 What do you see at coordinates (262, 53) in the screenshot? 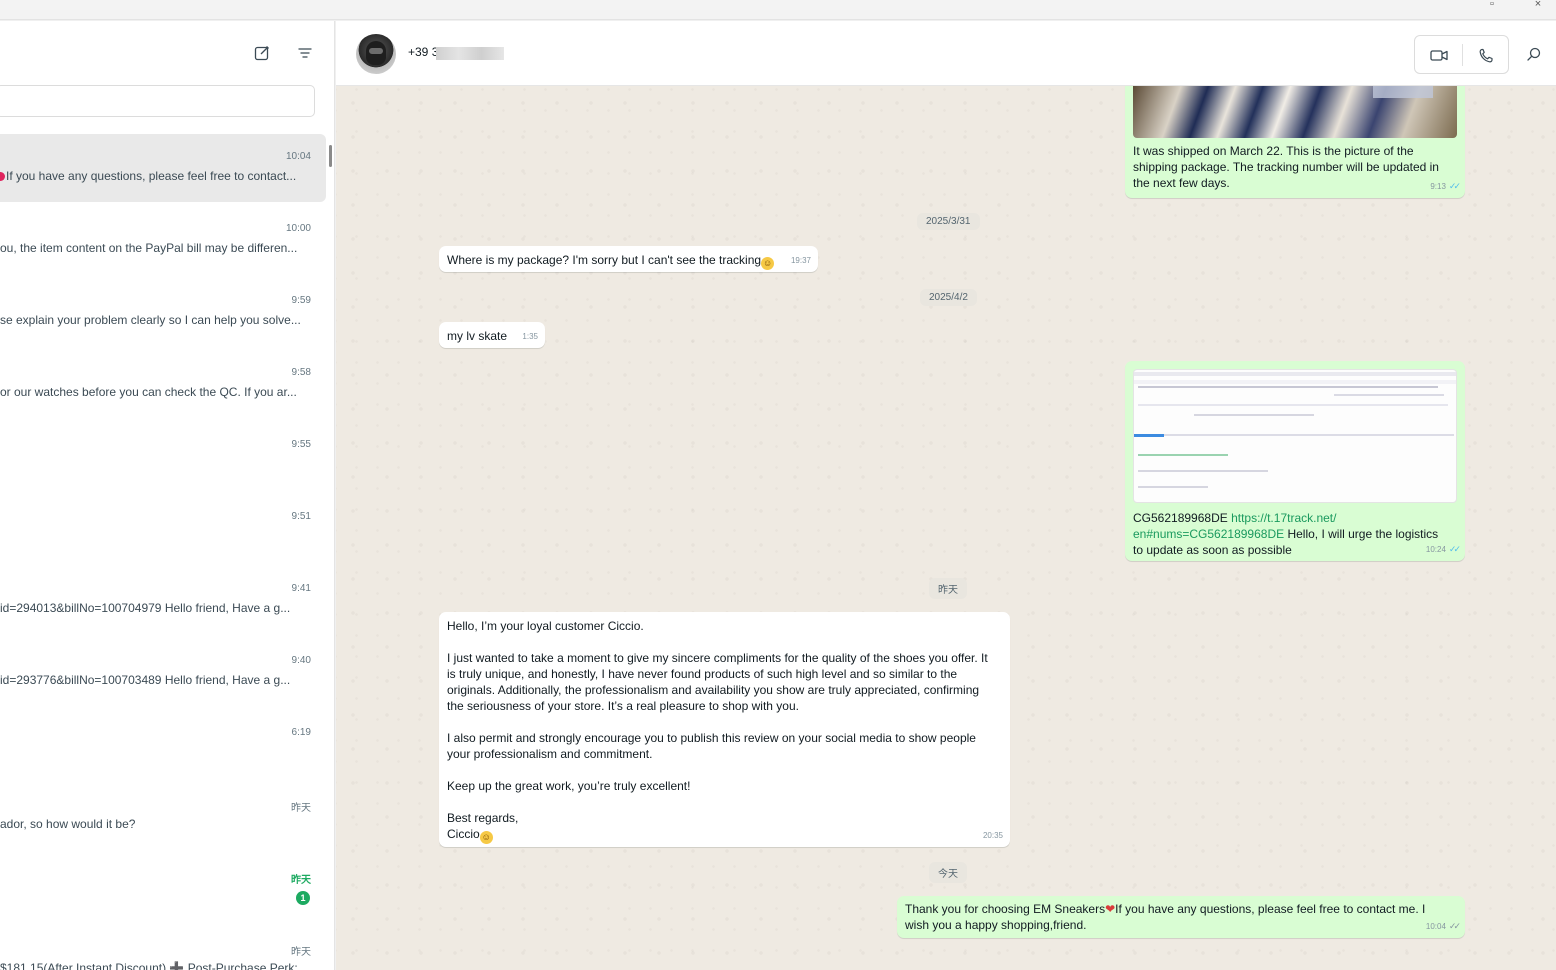
I see `compose-icon` at bounding box center [262, 53].